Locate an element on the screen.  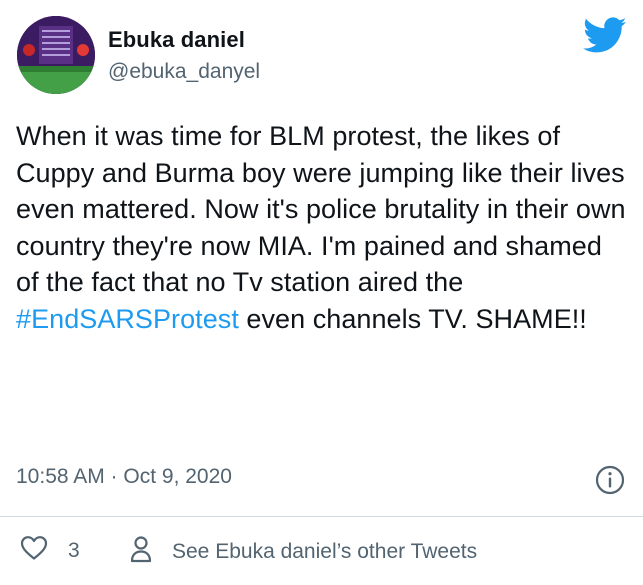
tweet-text-tail: even channels TV. SHAME!! is located at coordinates (412, 318).